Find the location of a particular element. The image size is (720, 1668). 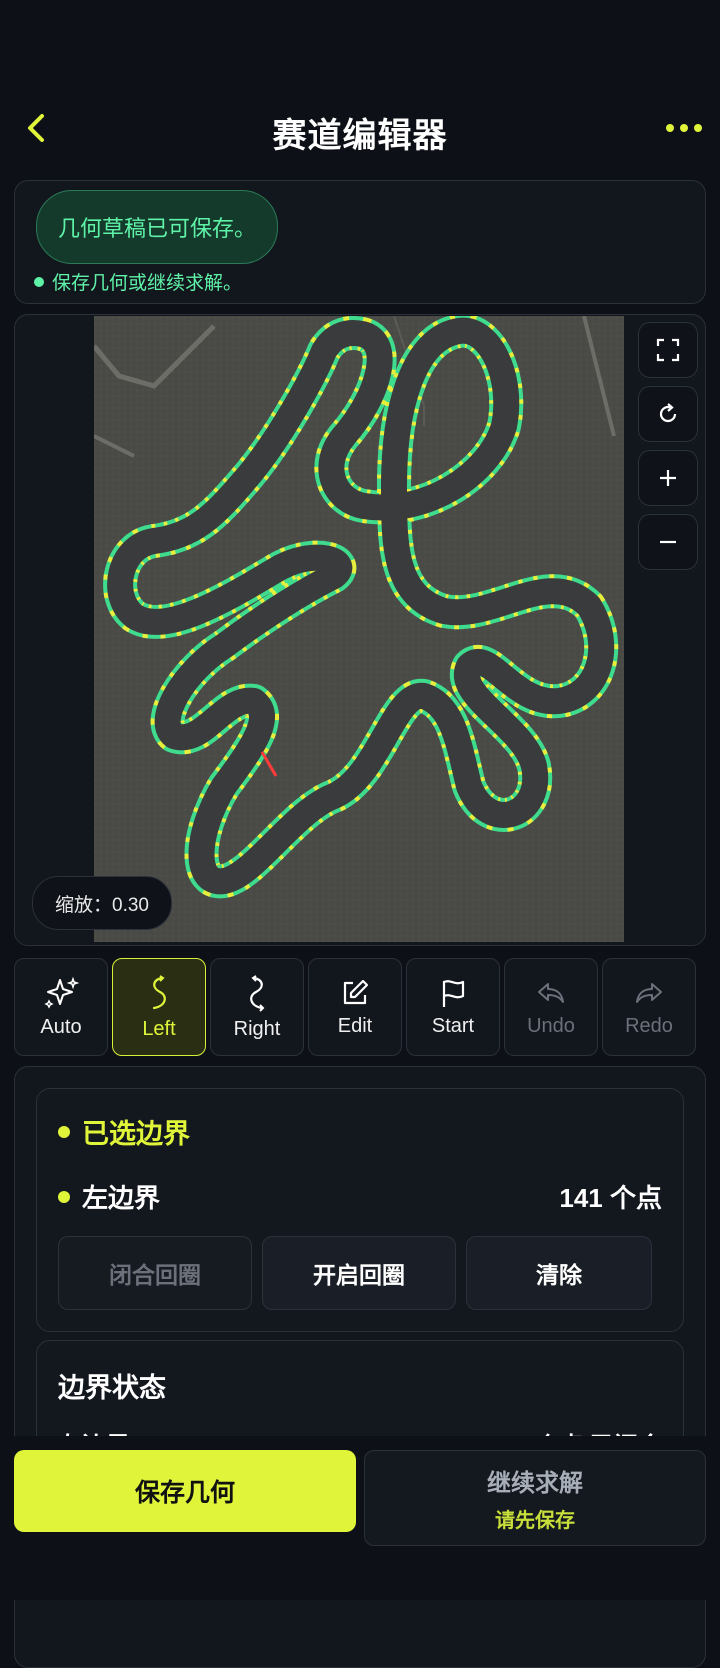

boundary-status-title: 边界状态 is located at coordinates (112, 1388).